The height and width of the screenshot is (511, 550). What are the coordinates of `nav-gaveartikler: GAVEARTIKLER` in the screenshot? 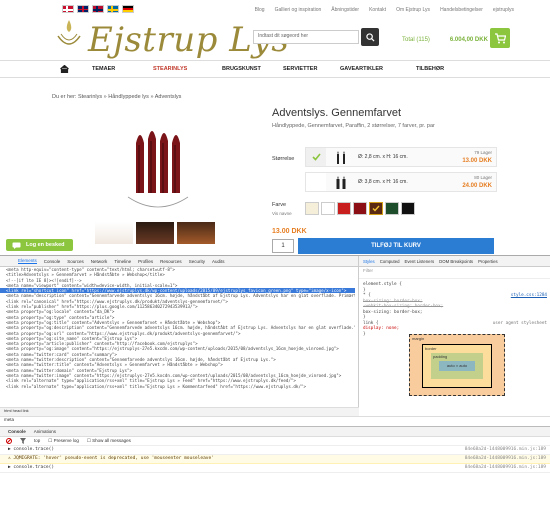 It's located at (361, 69).